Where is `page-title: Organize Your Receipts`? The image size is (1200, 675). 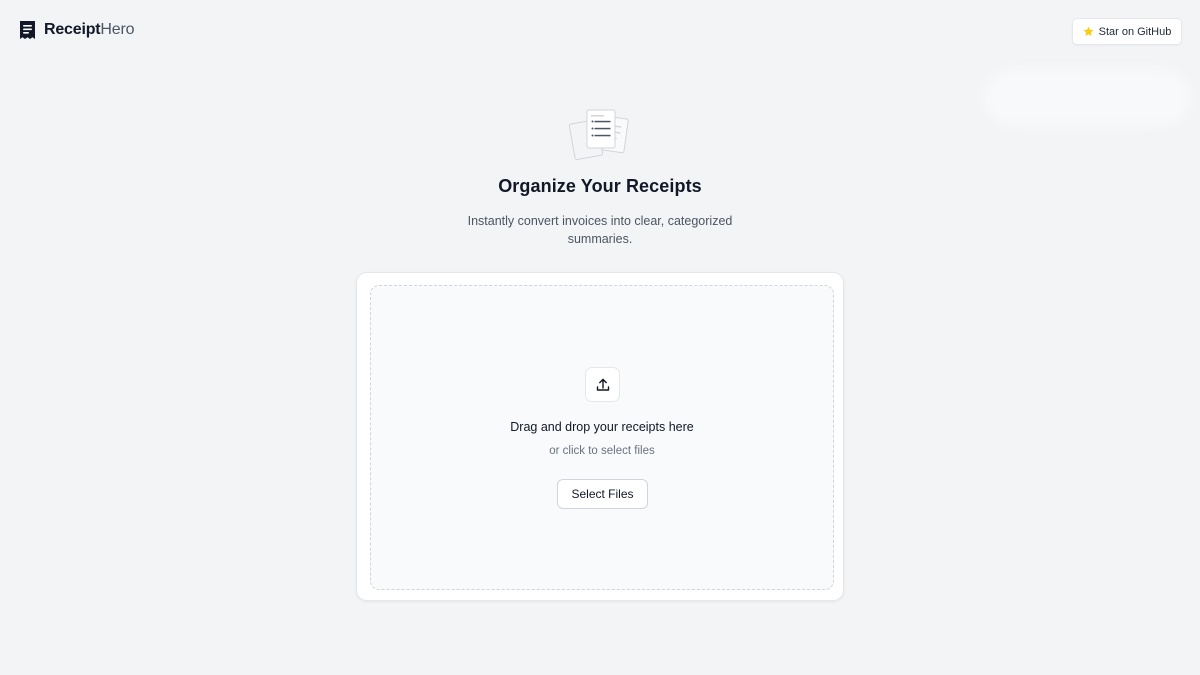
page-title: Organize Your Receipts is located at coordinates (600, 186).